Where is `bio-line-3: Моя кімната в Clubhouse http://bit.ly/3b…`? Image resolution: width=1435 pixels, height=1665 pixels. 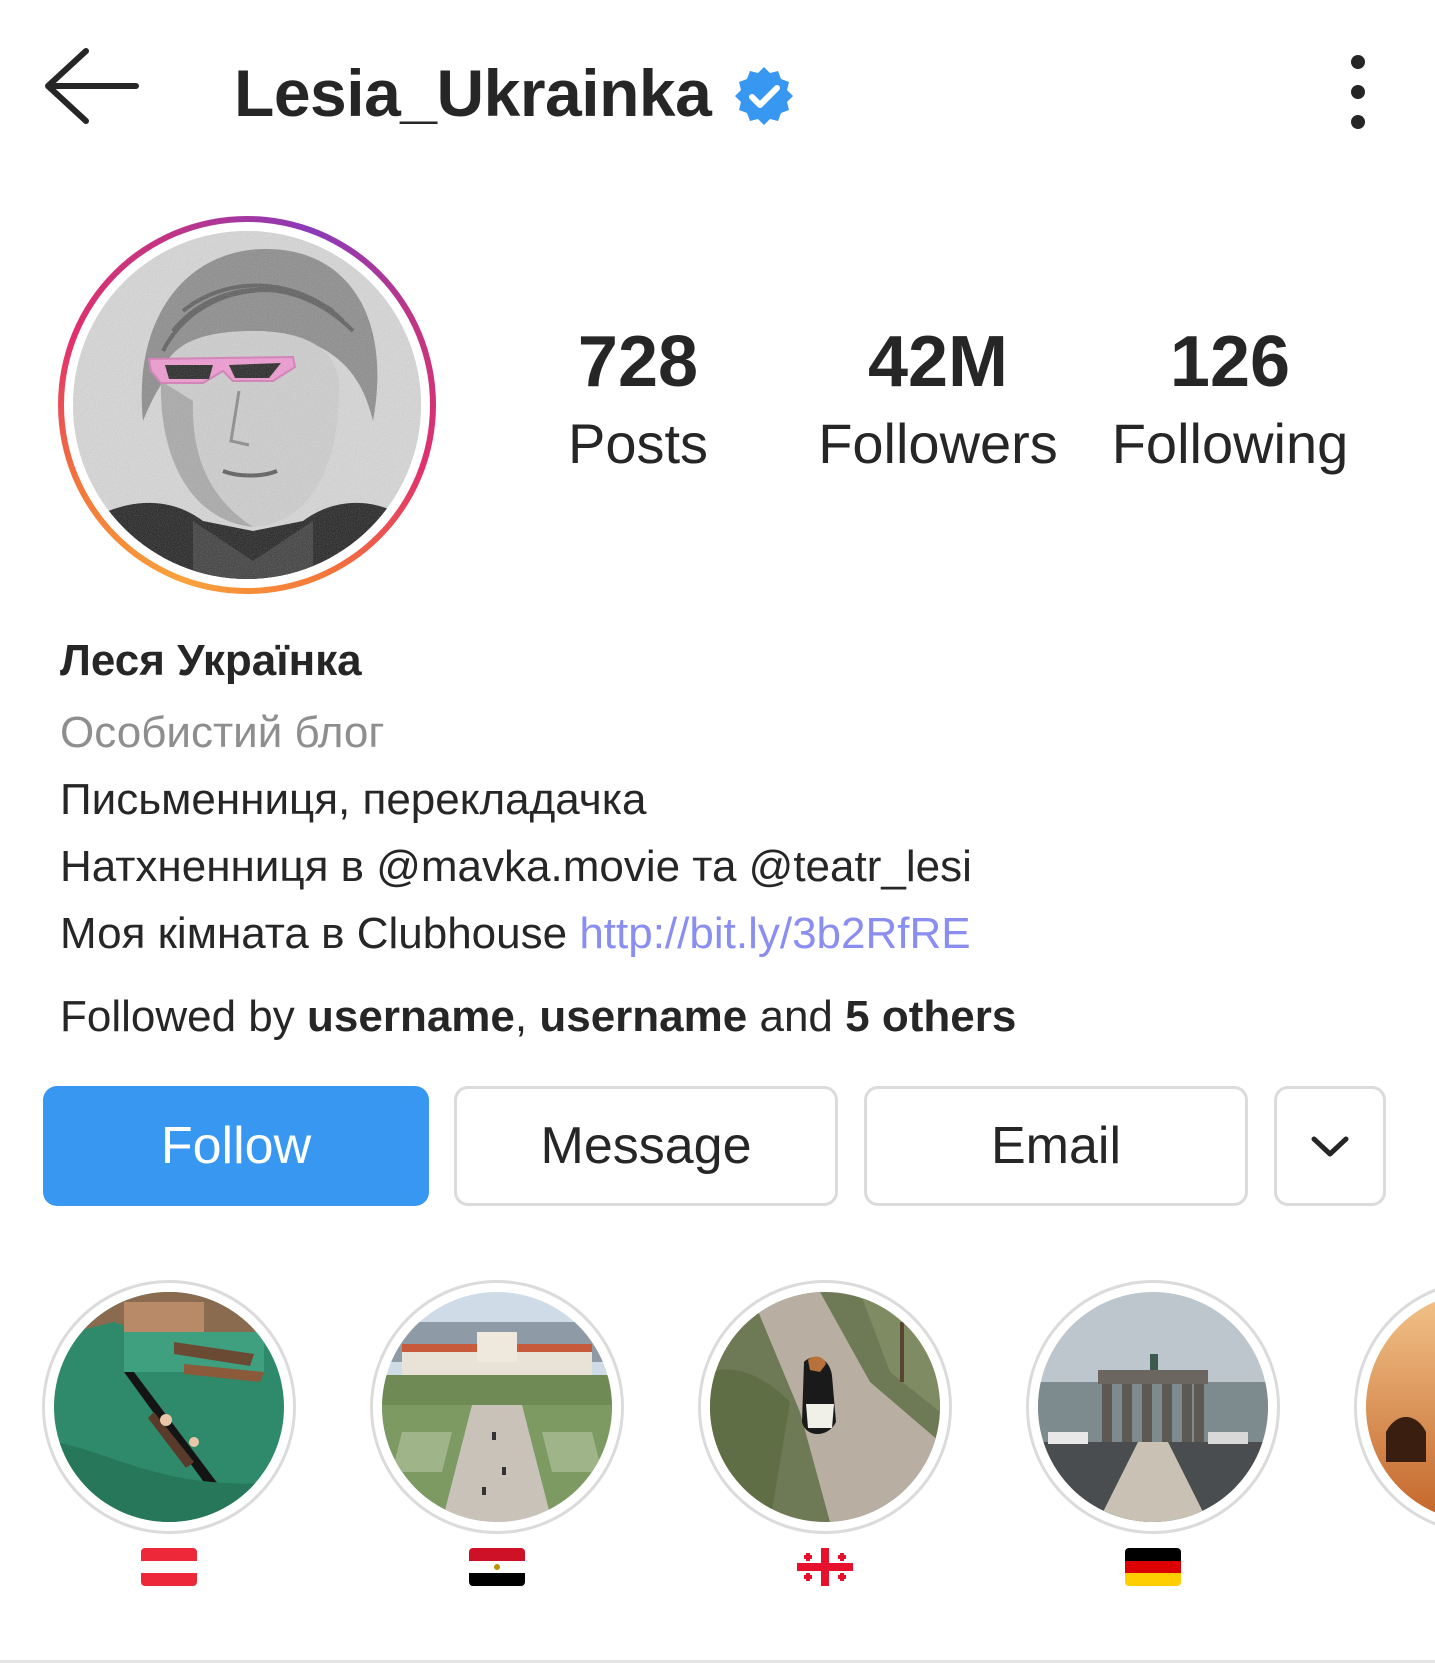
bio-line-3: Моя кімната в Clubhouse http://bit.ly/3b… is located at coordinates (730, 937).